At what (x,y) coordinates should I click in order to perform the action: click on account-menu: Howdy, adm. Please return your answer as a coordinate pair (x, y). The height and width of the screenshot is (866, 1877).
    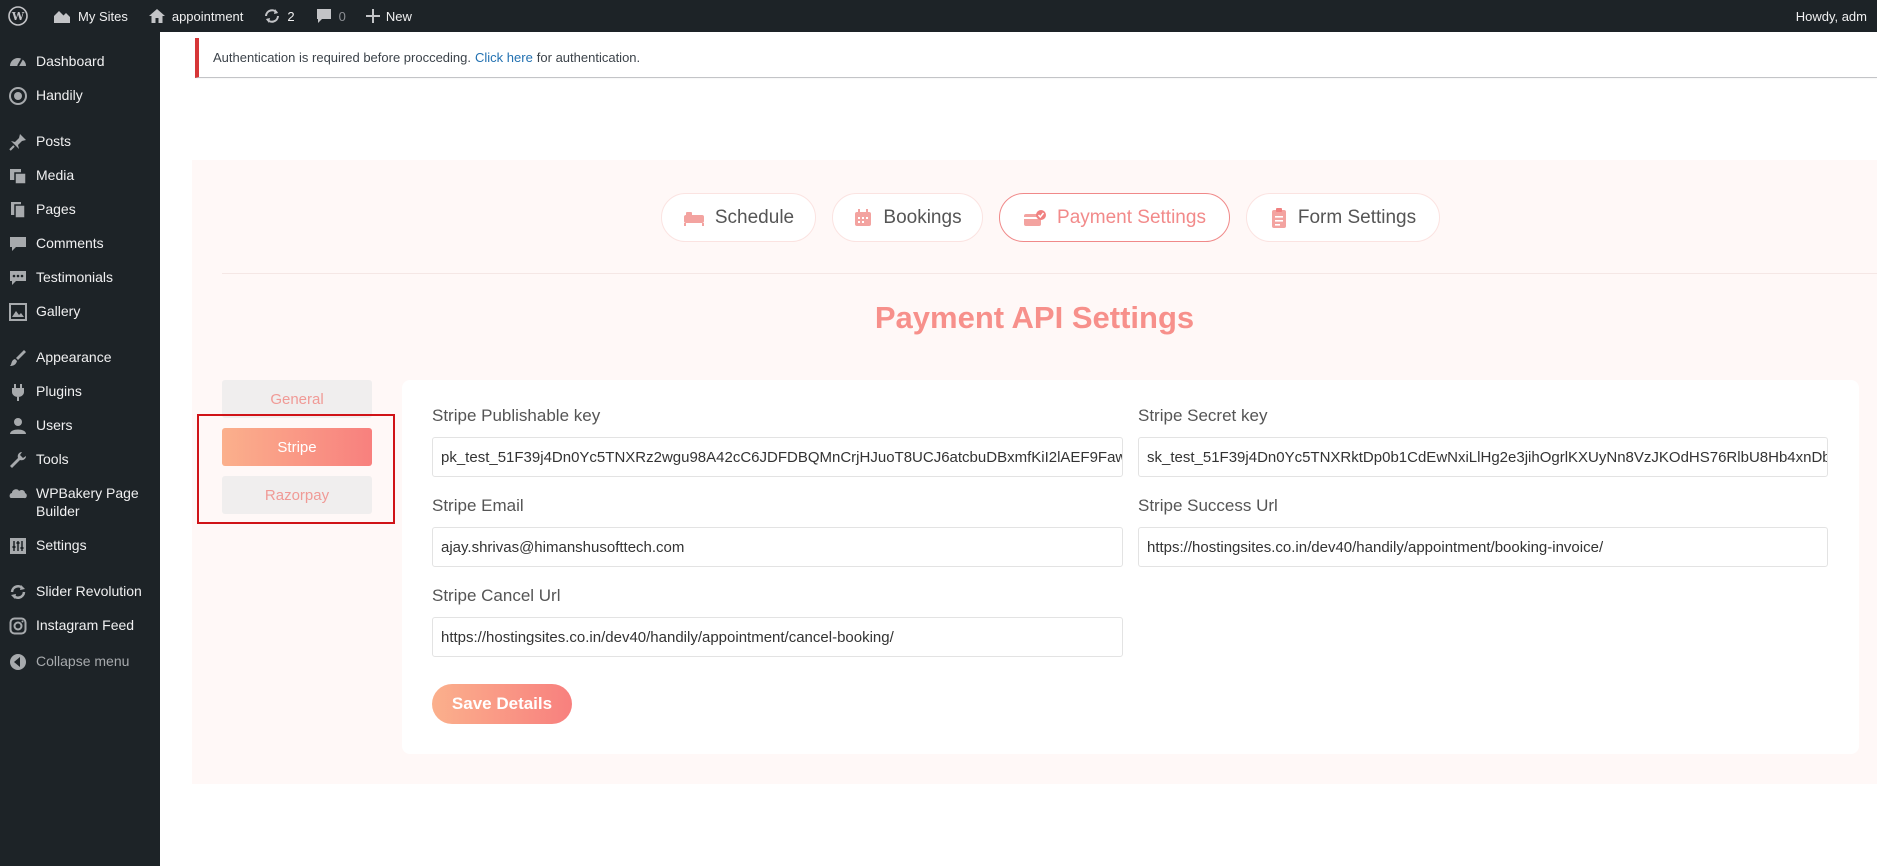
    Looking at the image, I should click on (1836, 16).